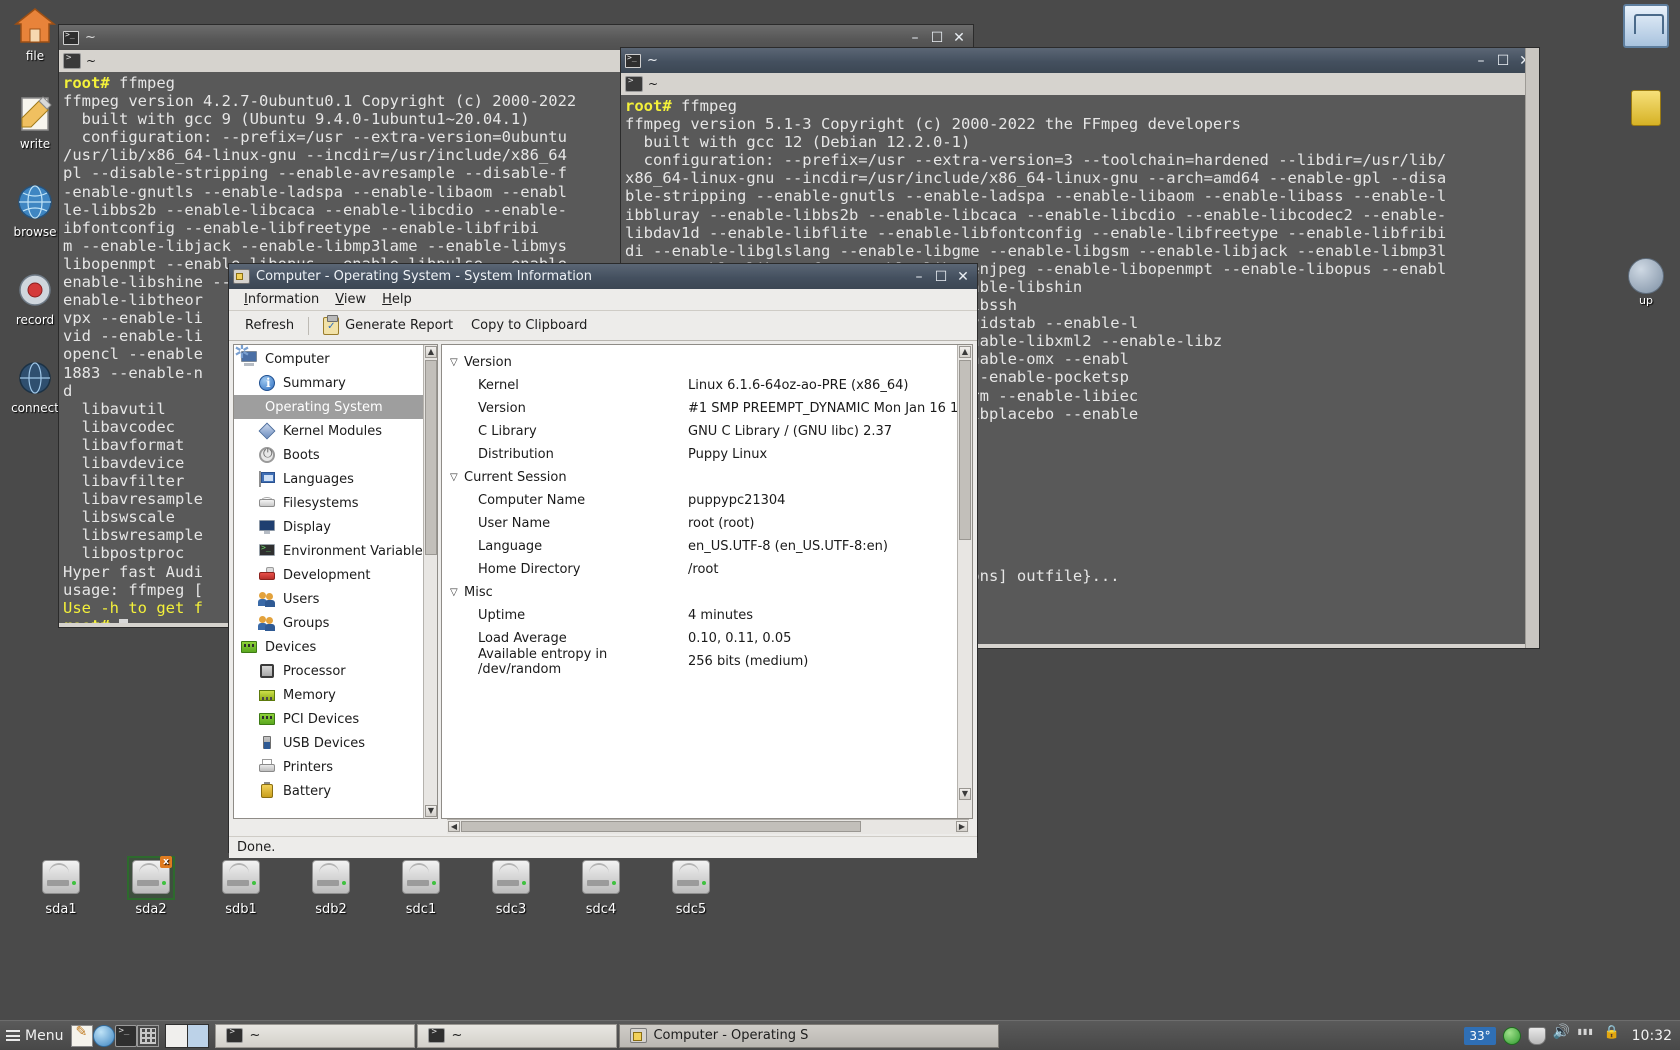  I want to click on detail-group-header: ▽ Current Session, so click(707, 477).